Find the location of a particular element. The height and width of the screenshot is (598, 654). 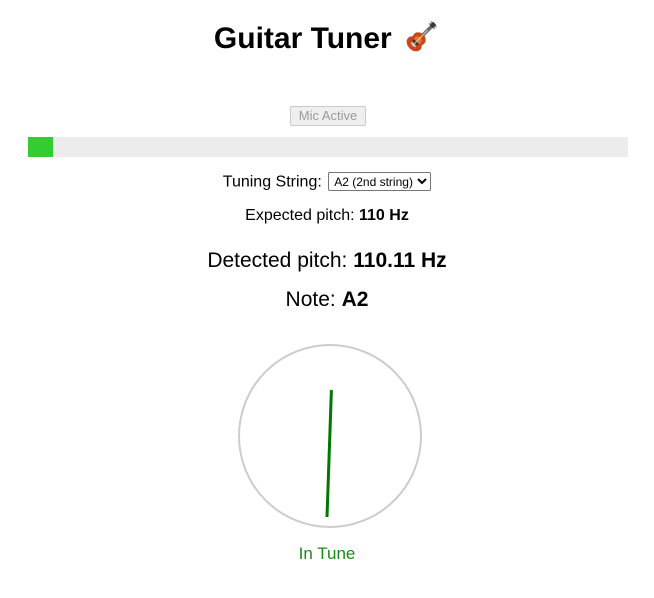

tuning-string-row: Tuning String: A2 (2nd string) is located at coordinates (327, 182).